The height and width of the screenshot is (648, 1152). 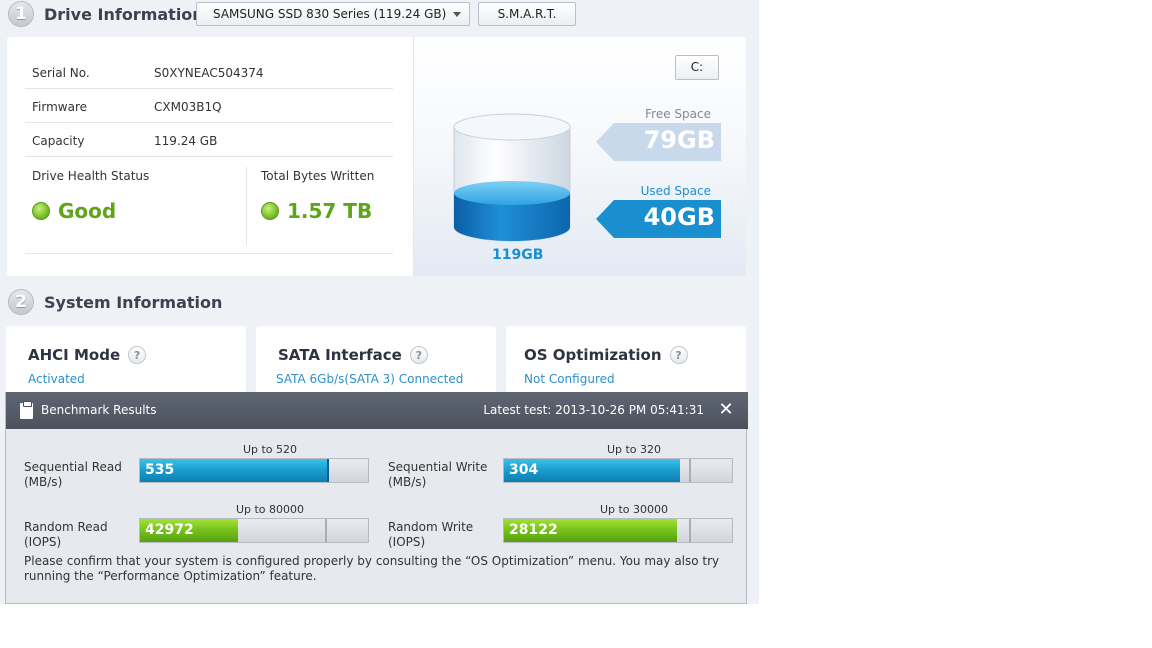 What do you see at coordinates (43, 482) in the screenshot?
I see `sequential-read-label-unit: (MB/s)` at bounding box center [43, 482].